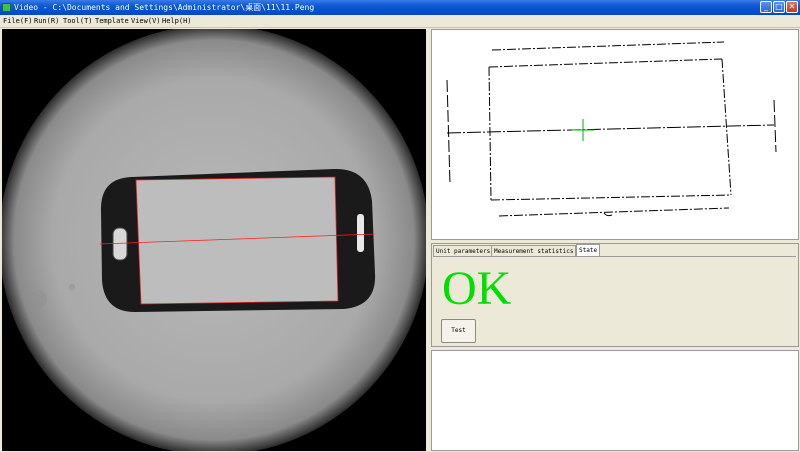 The image size is (800, 452). I want to click on output-panel, so click(615, 400).